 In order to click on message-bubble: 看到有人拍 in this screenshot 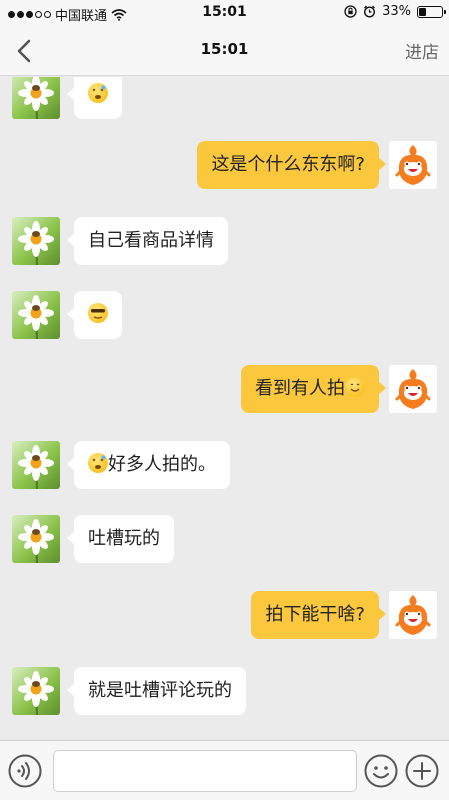, I will do `click(313, 389)`.